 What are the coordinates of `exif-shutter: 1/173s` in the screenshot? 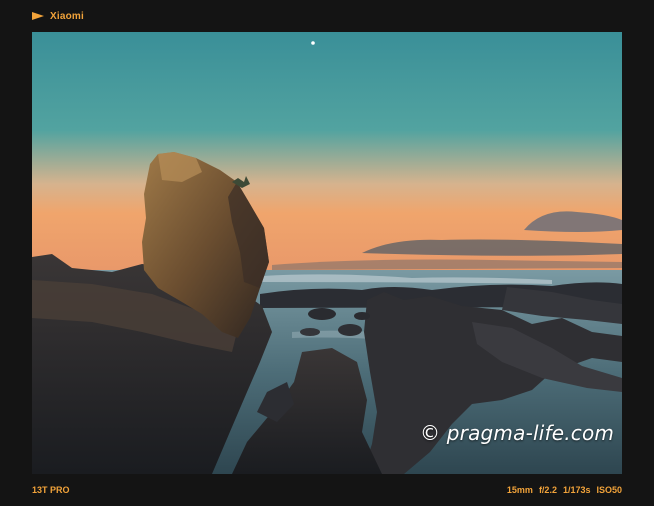 It's located at (576, 490).